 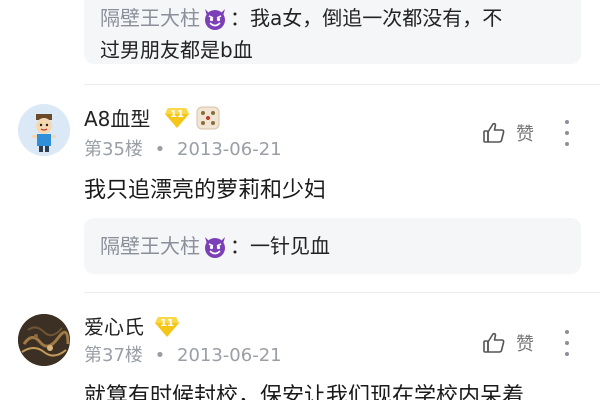 What do you see at coordinates (332, 32) in the screenshot?
I see `reply-quote: 隔壁王大柱 ： 我a女，倒追一次都没有，不 过男朋友都是b血` at bounding box center [332, 32].